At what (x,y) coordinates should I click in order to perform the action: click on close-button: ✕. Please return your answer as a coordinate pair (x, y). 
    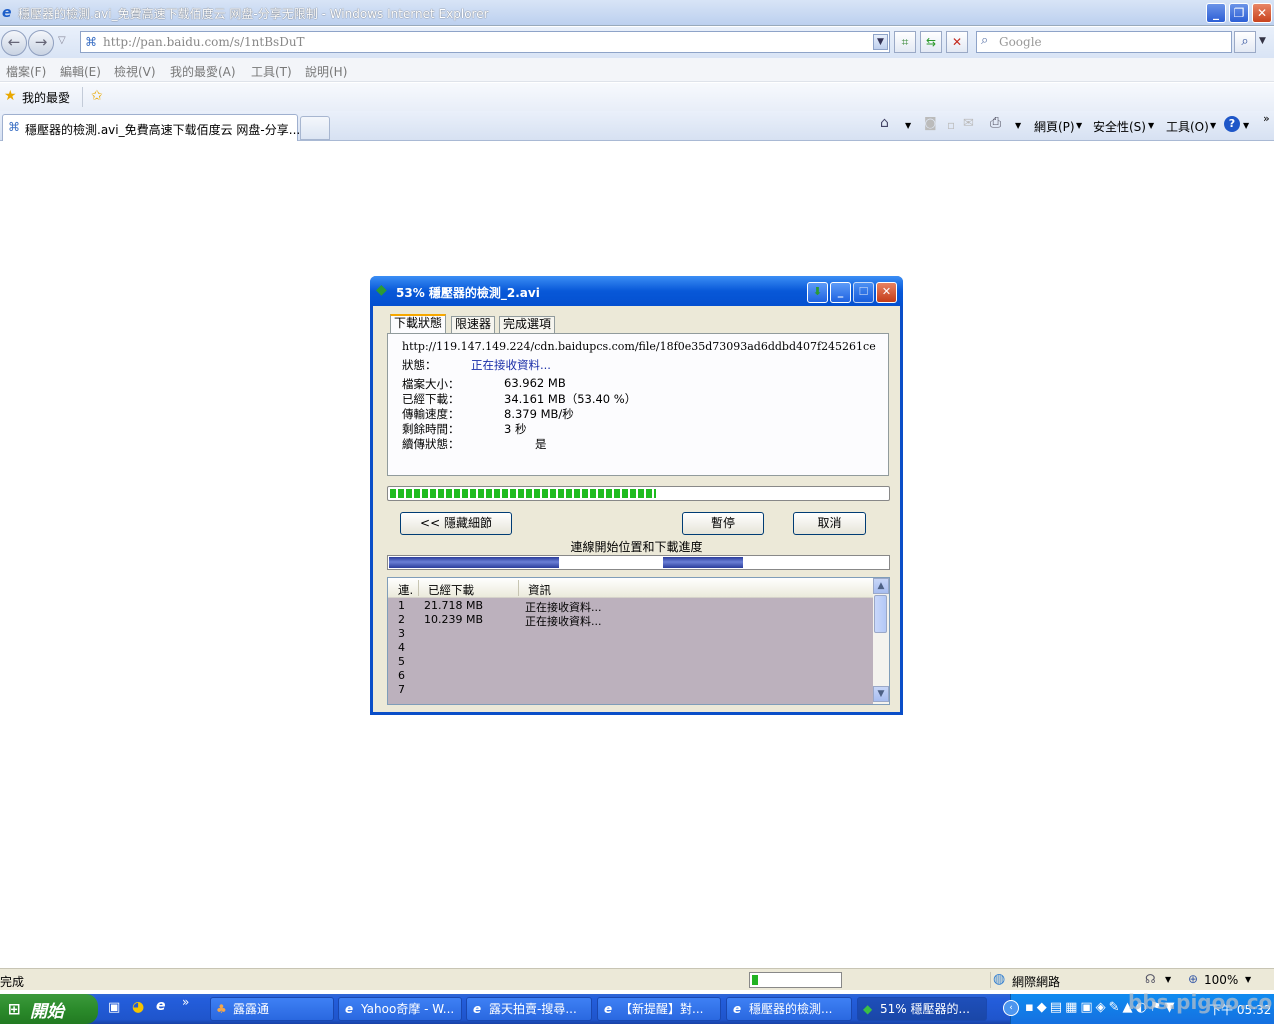
    Looking at the image, I should click on (1262, 13).